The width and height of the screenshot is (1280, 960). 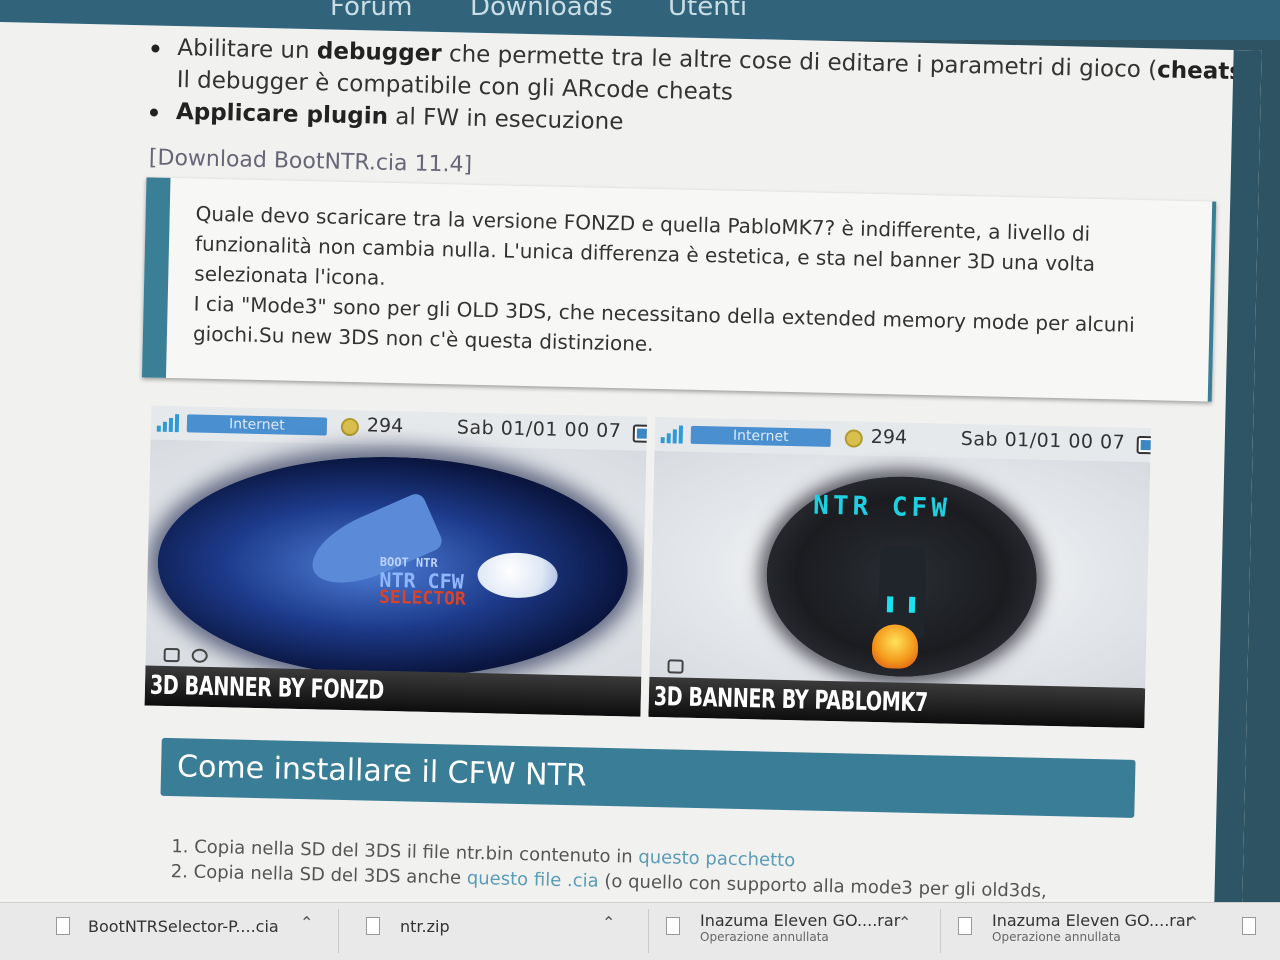 I want to click on bullet-bold: cheats, so click(x=1200, y=71).